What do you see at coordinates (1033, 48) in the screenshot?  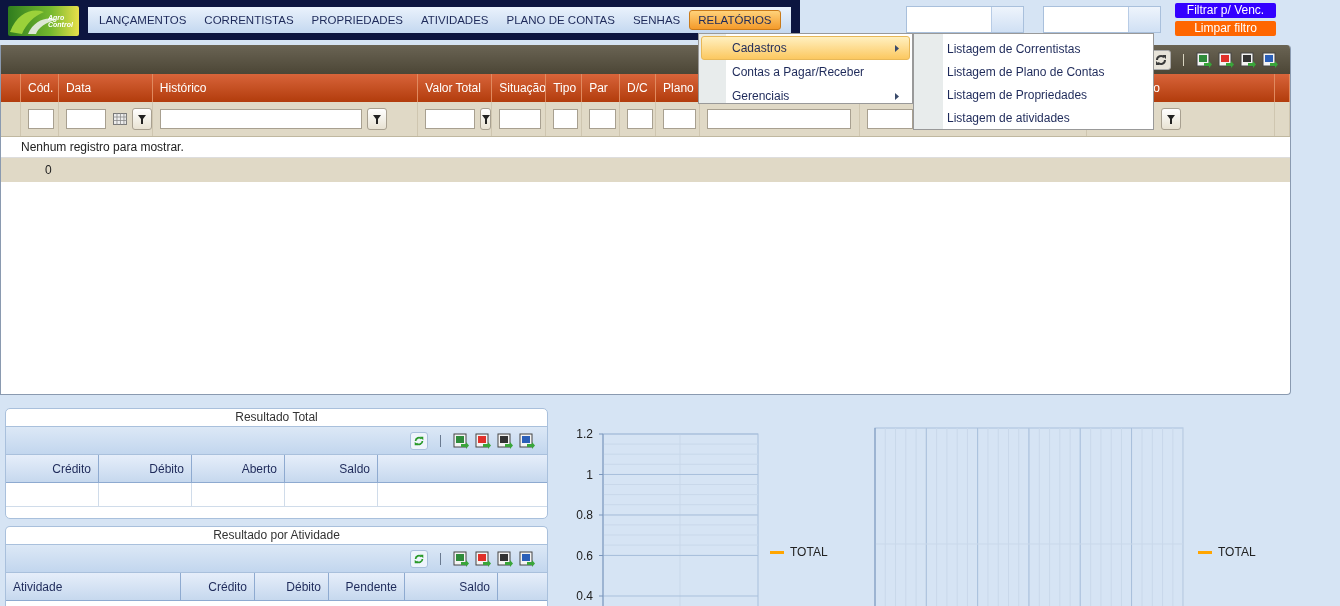 I see `menu-item: Listagem de Correntistas` at bounding box center [1033, 48].